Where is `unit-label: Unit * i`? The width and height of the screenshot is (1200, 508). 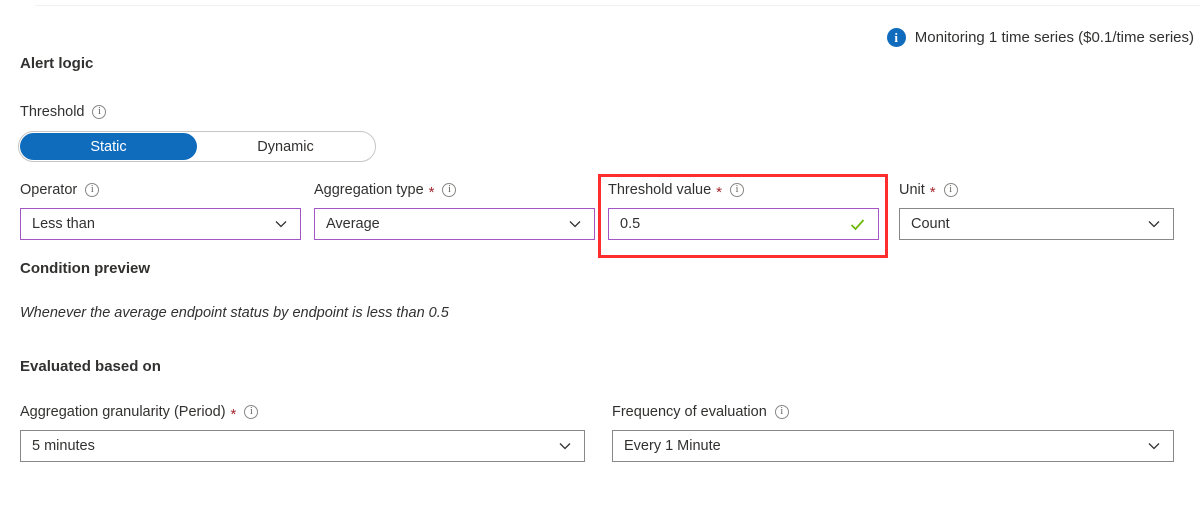
unit-label: Unit * i is located at coordinates (928, 191).